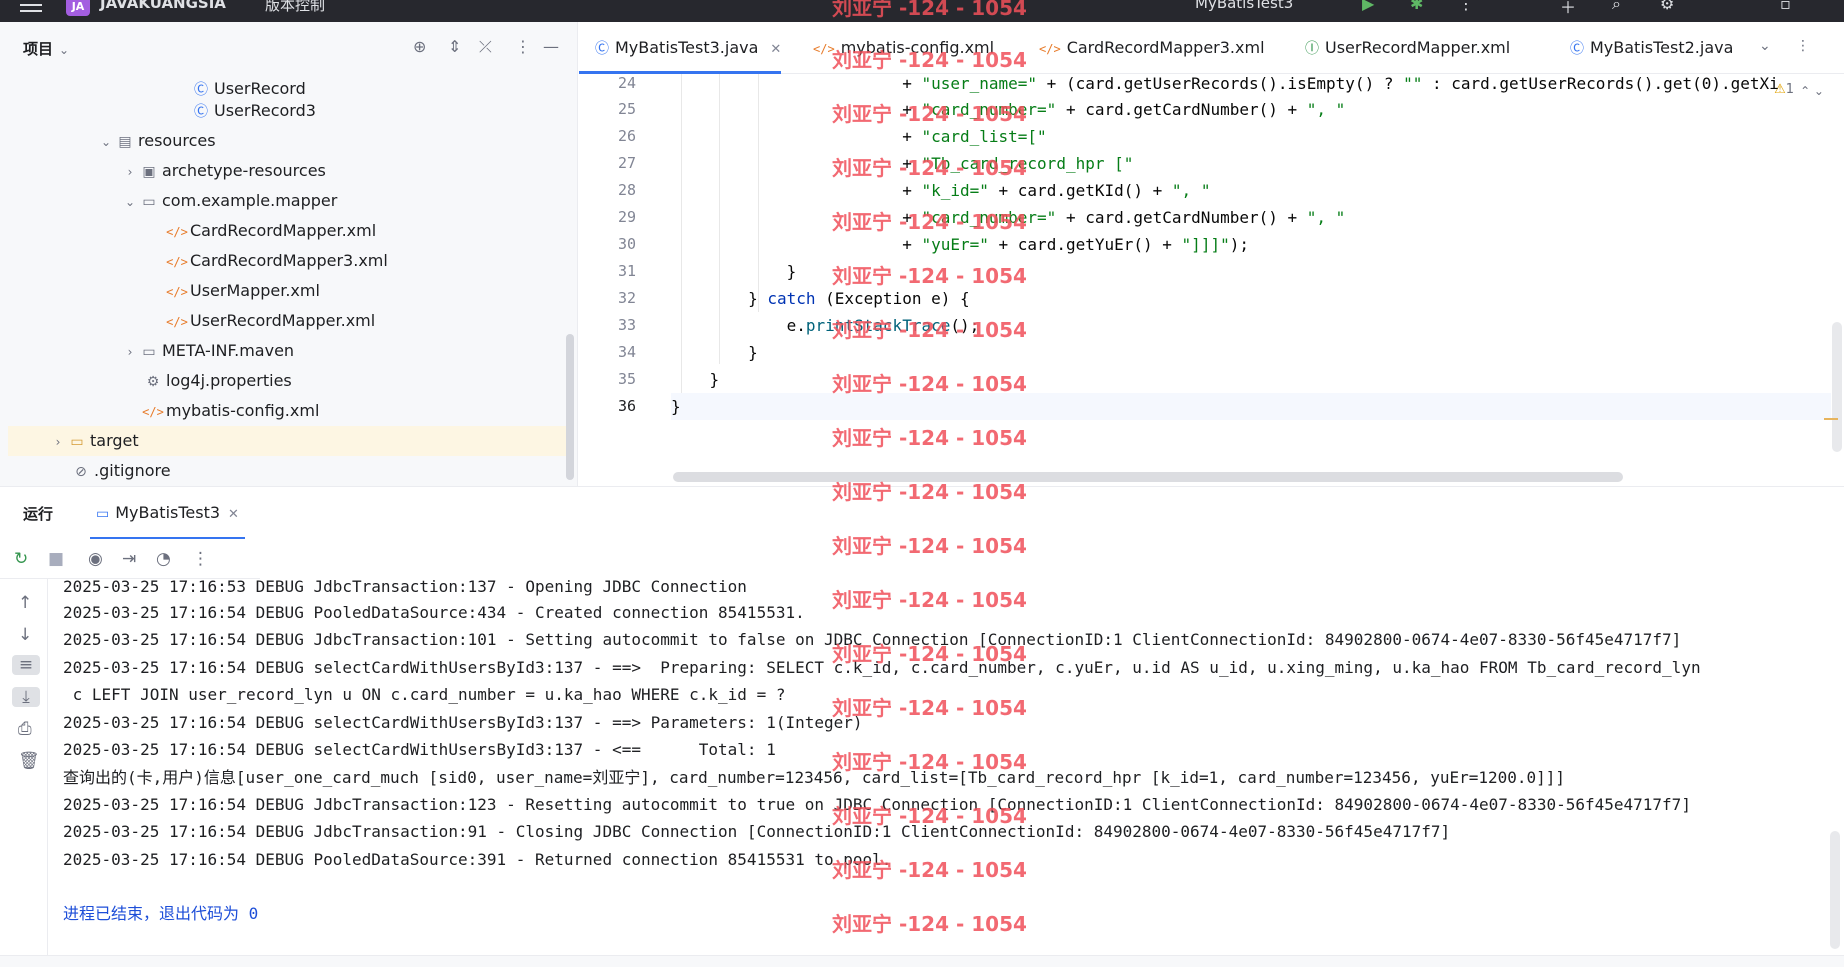  What do you see at coordinates (200, 559) in the screenshot?
I see `more-options-icon: ⋮` at bounding box center [200, 559].